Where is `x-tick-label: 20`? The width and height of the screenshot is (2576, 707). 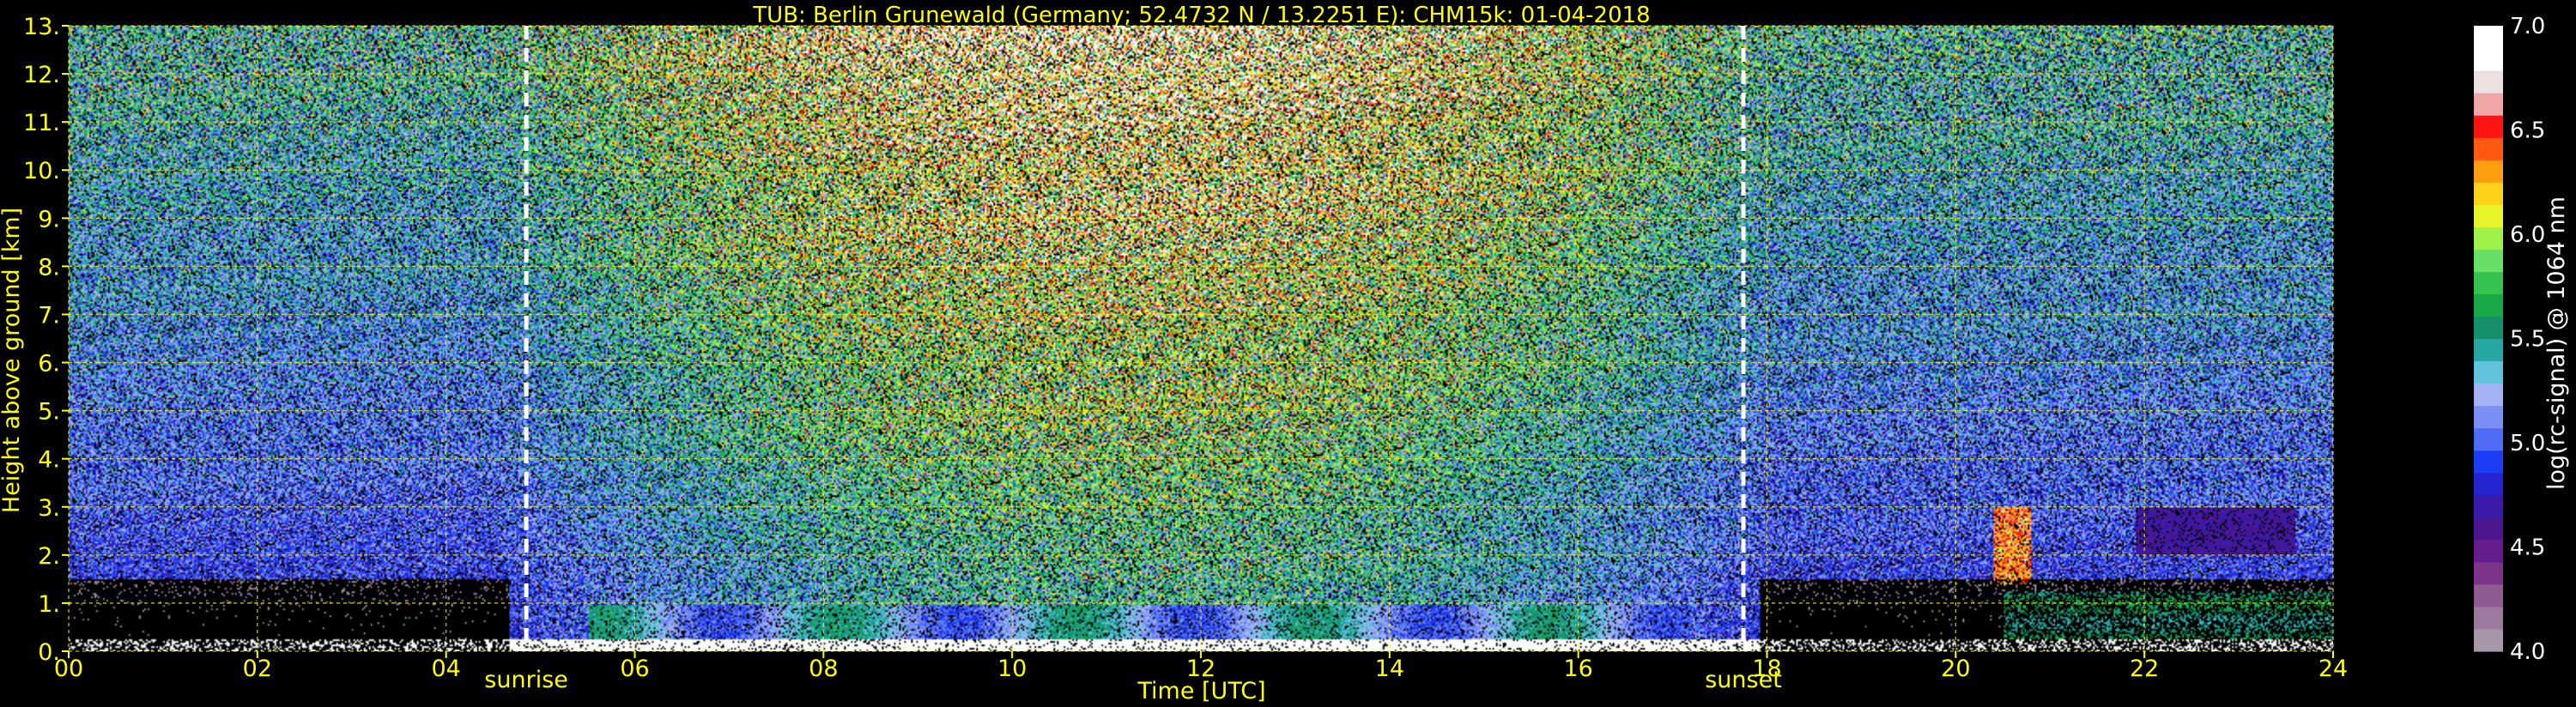
x-tick-label: 20 is located at coordinates (1955, 669).